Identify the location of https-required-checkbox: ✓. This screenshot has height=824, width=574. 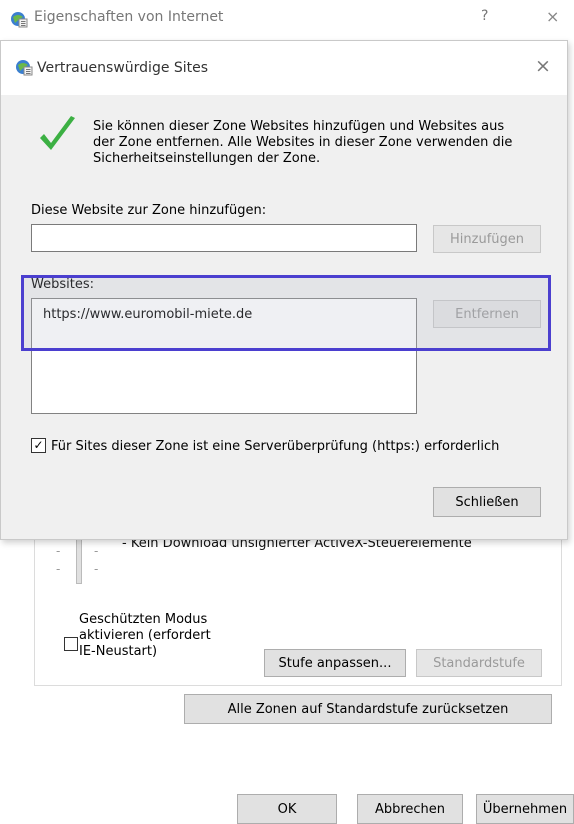
(38, 445).